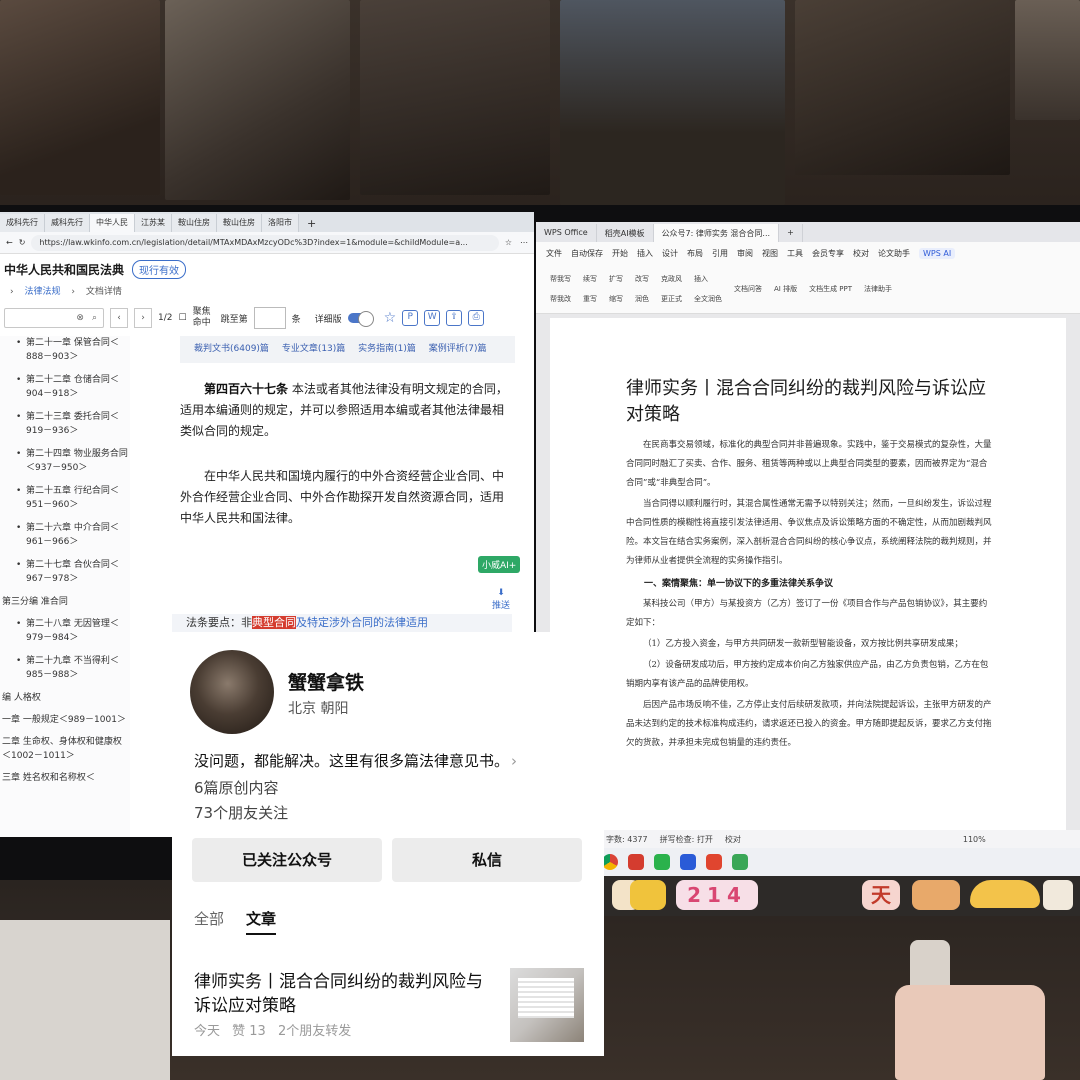 The height and width of the screenshot is (1080, 1080). What do you see at coordinates (745, 253) in the screenshot?
I see `menu-item: 审阅` at bounding box center [745, 253].